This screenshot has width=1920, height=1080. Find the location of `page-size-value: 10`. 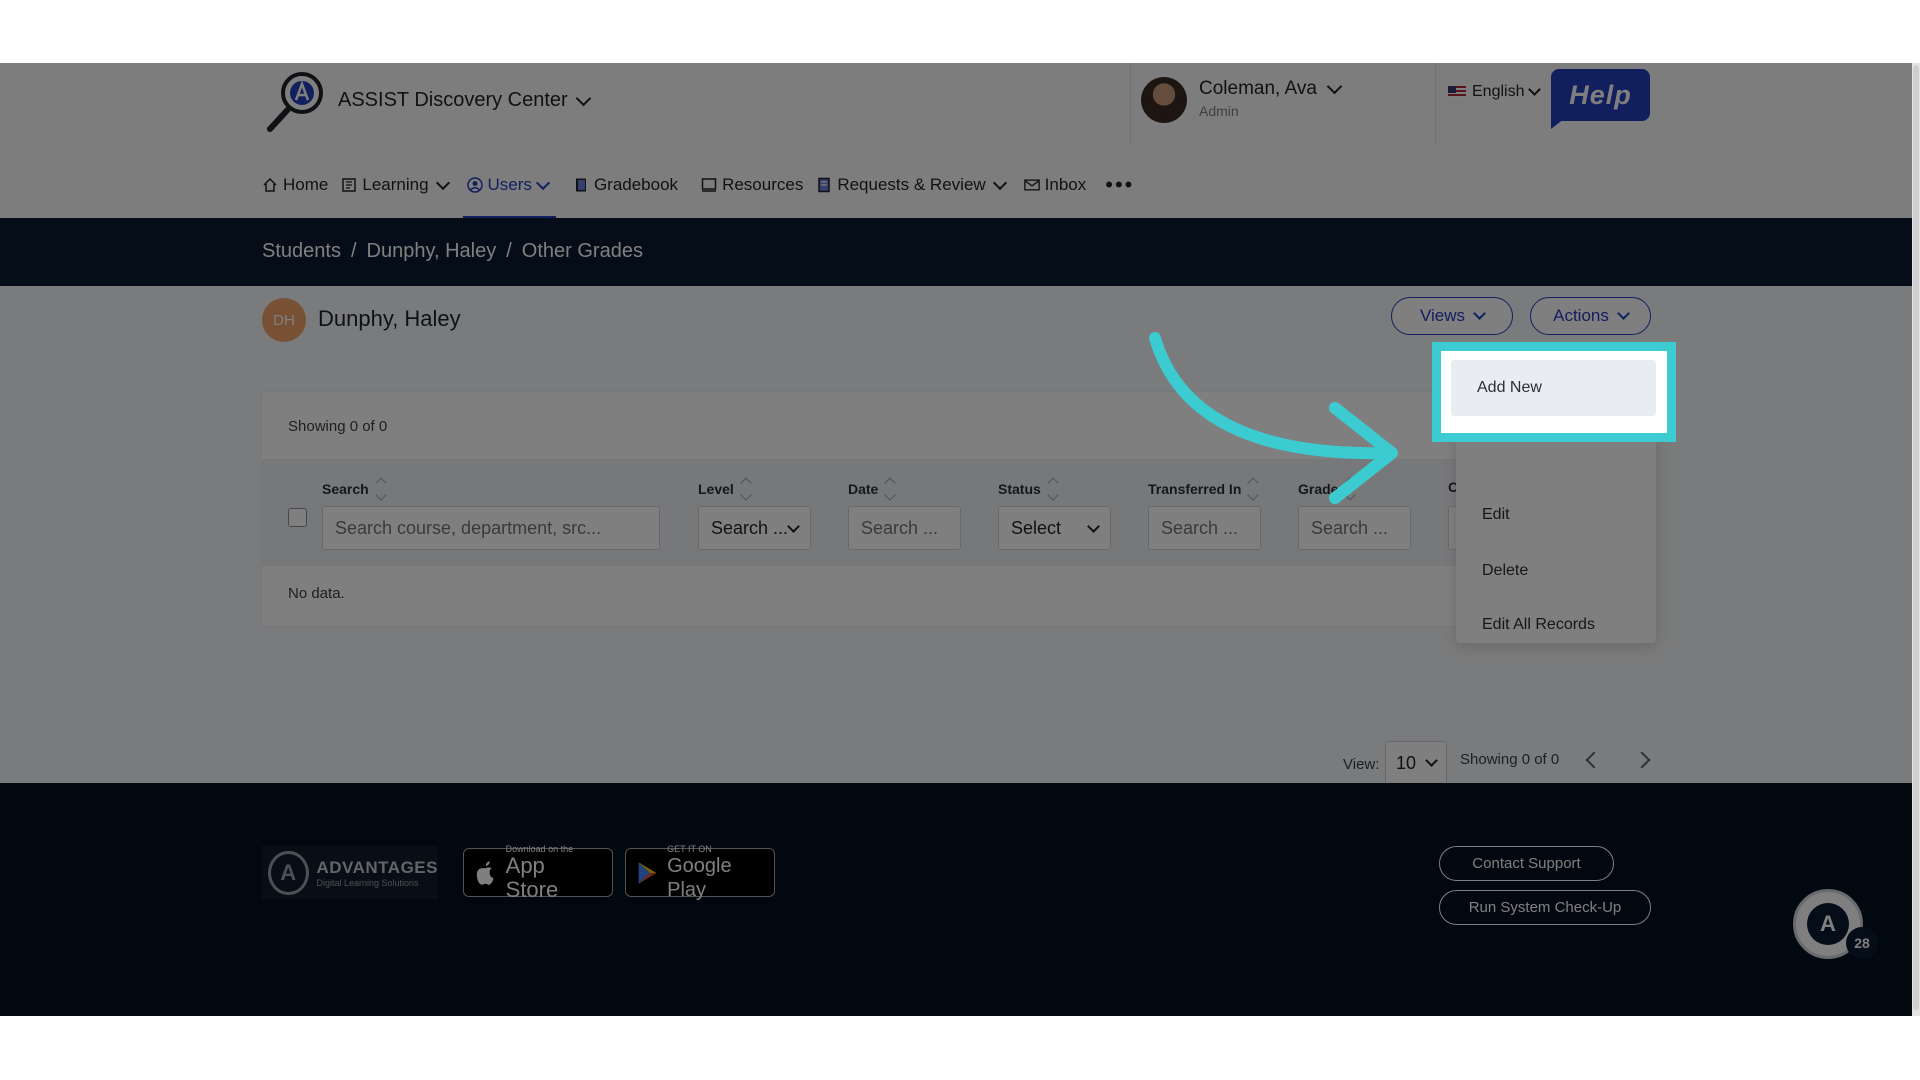

page-size-value: 10 is located at coordinates (1406, 762).